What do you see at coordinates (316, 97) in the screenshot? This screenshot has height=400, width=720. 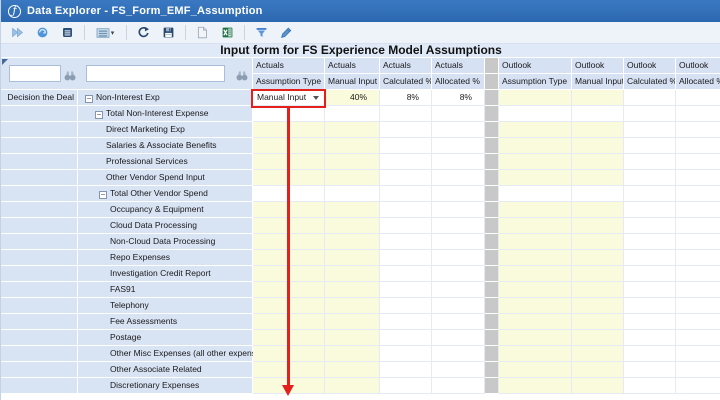 I see `dropdown-caret-icon` at bounding box center [316, 97].